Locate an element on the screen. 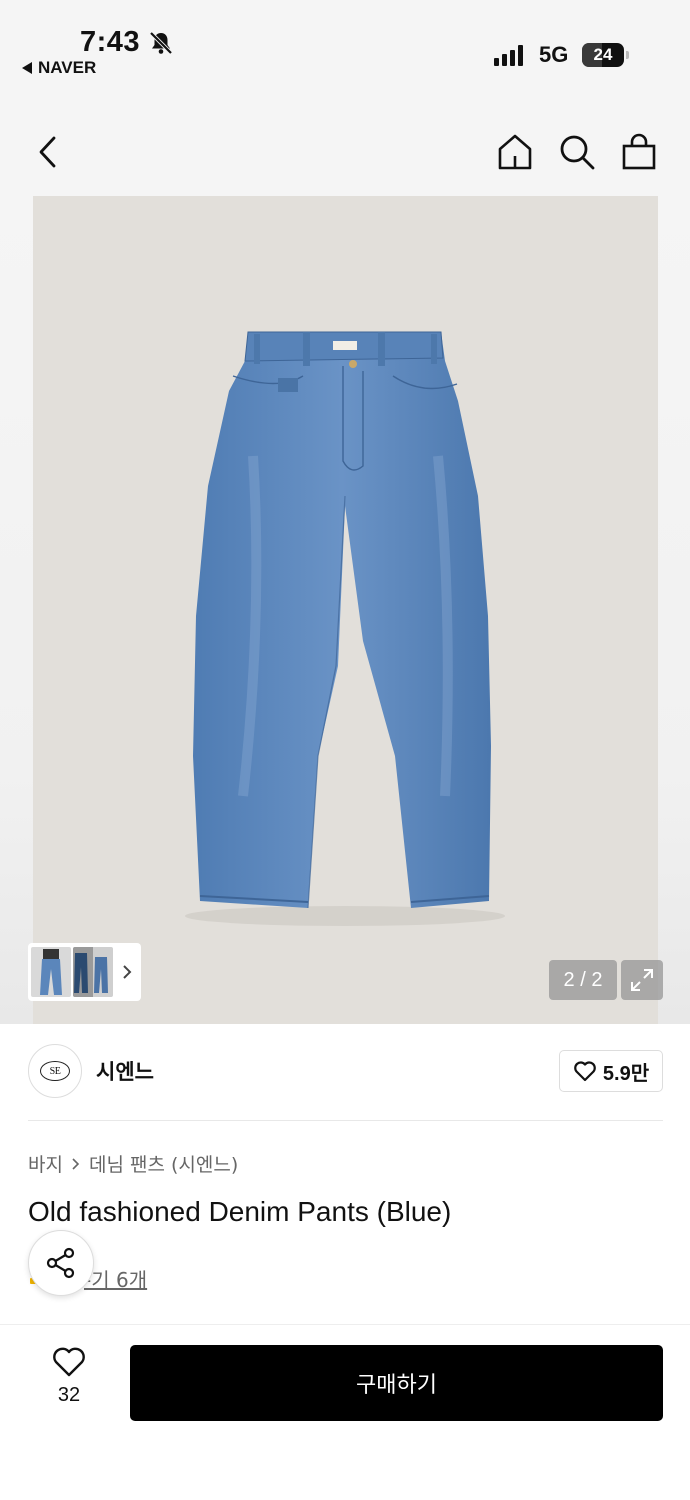  thumbnail-strip is located at coordinates (84, 972).